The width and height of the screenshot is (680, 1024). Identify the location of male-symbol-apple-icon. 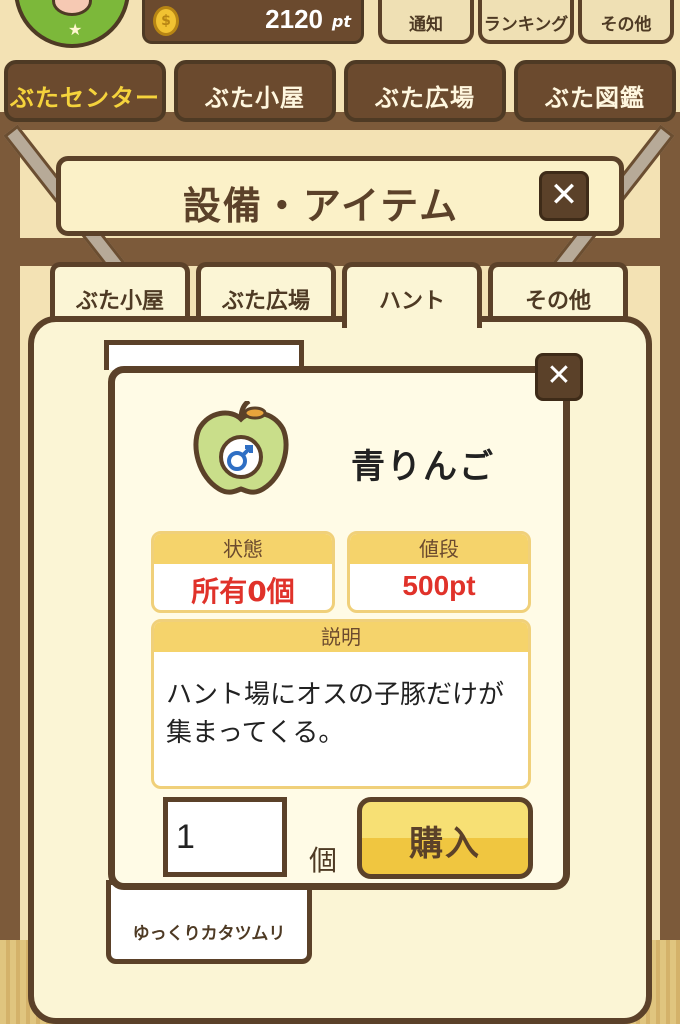
(241, 448).